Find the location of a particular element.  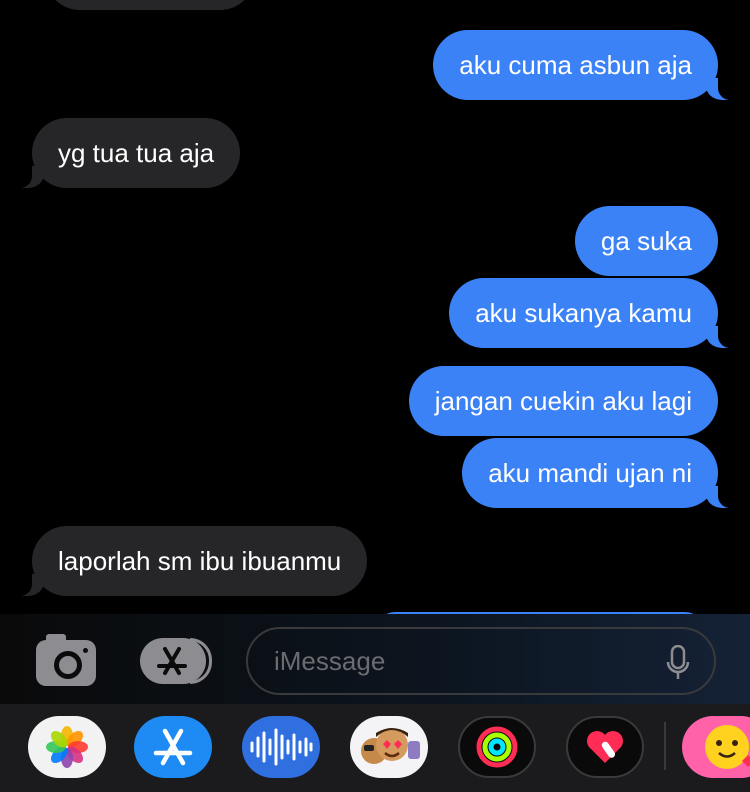

activity-icon is located at coordinates (497, 747).